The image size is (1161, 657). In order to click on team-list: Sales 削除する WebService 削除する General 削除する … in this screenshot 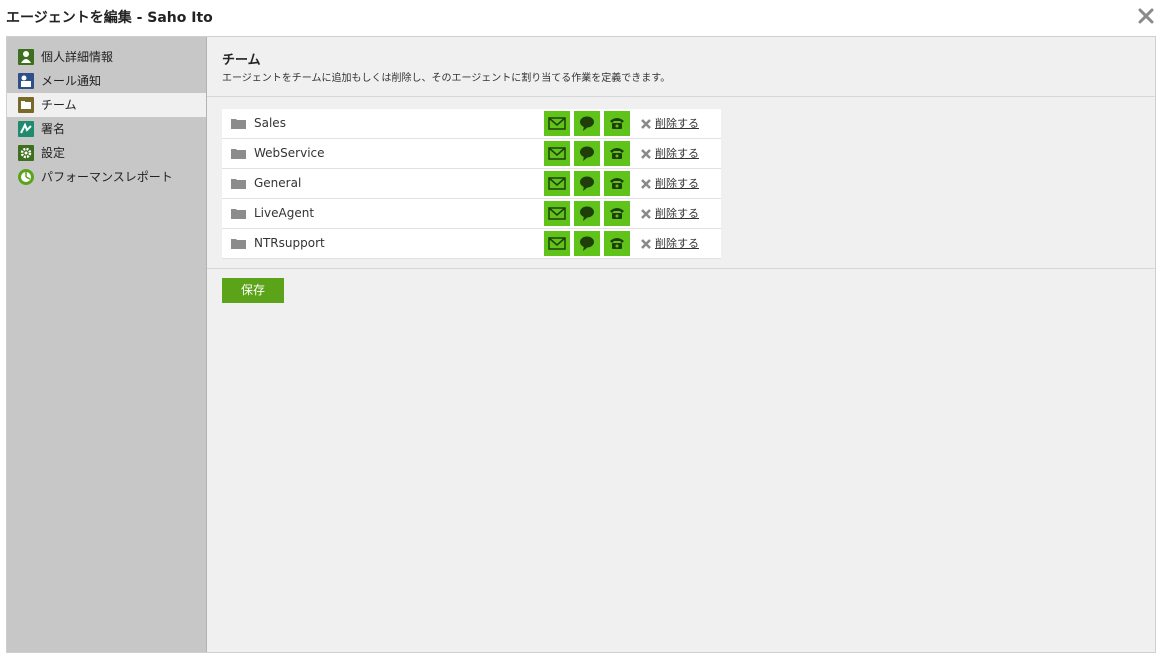, I will do `click(471, 184)`.